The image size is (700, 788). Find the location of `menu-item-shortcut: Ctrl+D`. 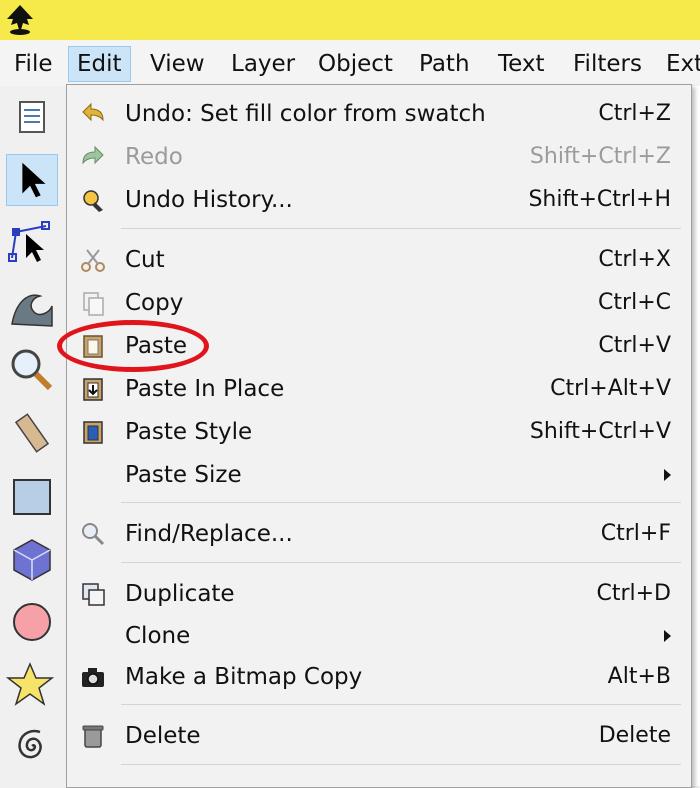

menu-item-shortcut: Ctrl+D is located at coordinates (633, 593).